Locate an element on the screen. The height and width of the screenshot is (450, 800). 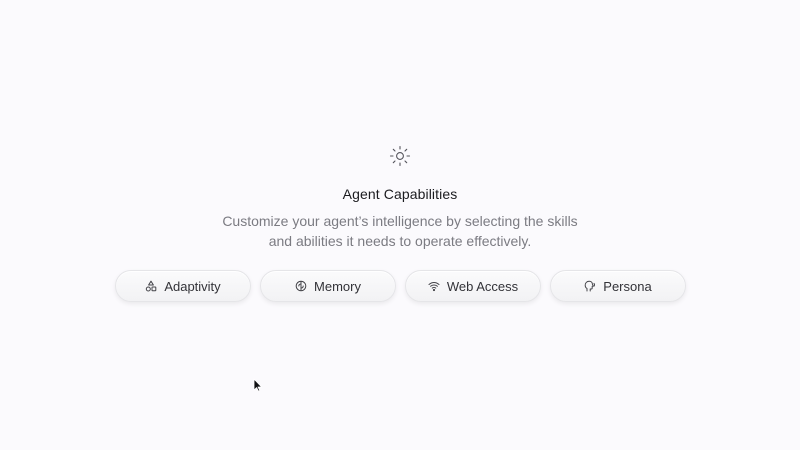
memory-chip: Memory is located at coordinates (328, 286).